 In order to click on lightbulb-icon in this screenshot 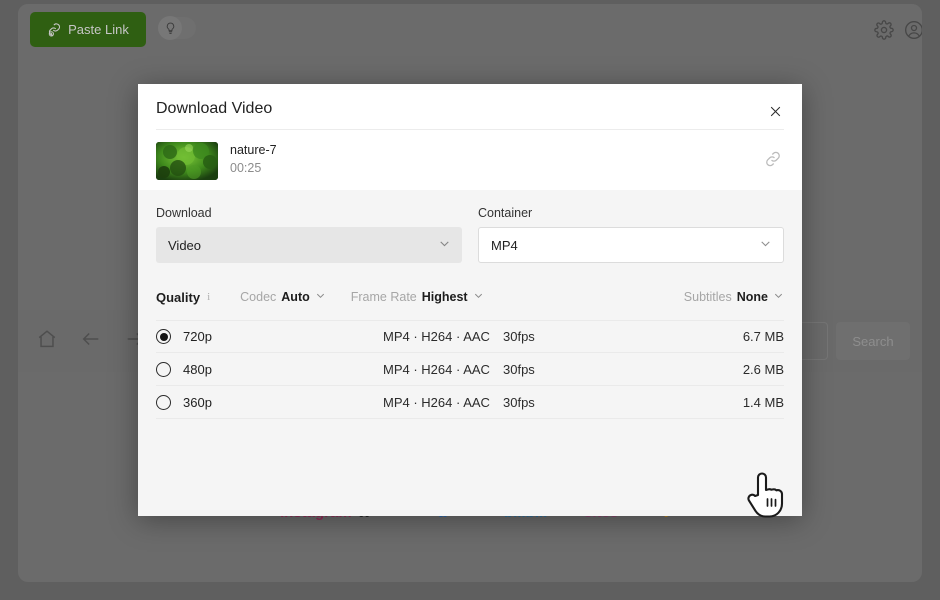, I will do `click(170, 28)`.